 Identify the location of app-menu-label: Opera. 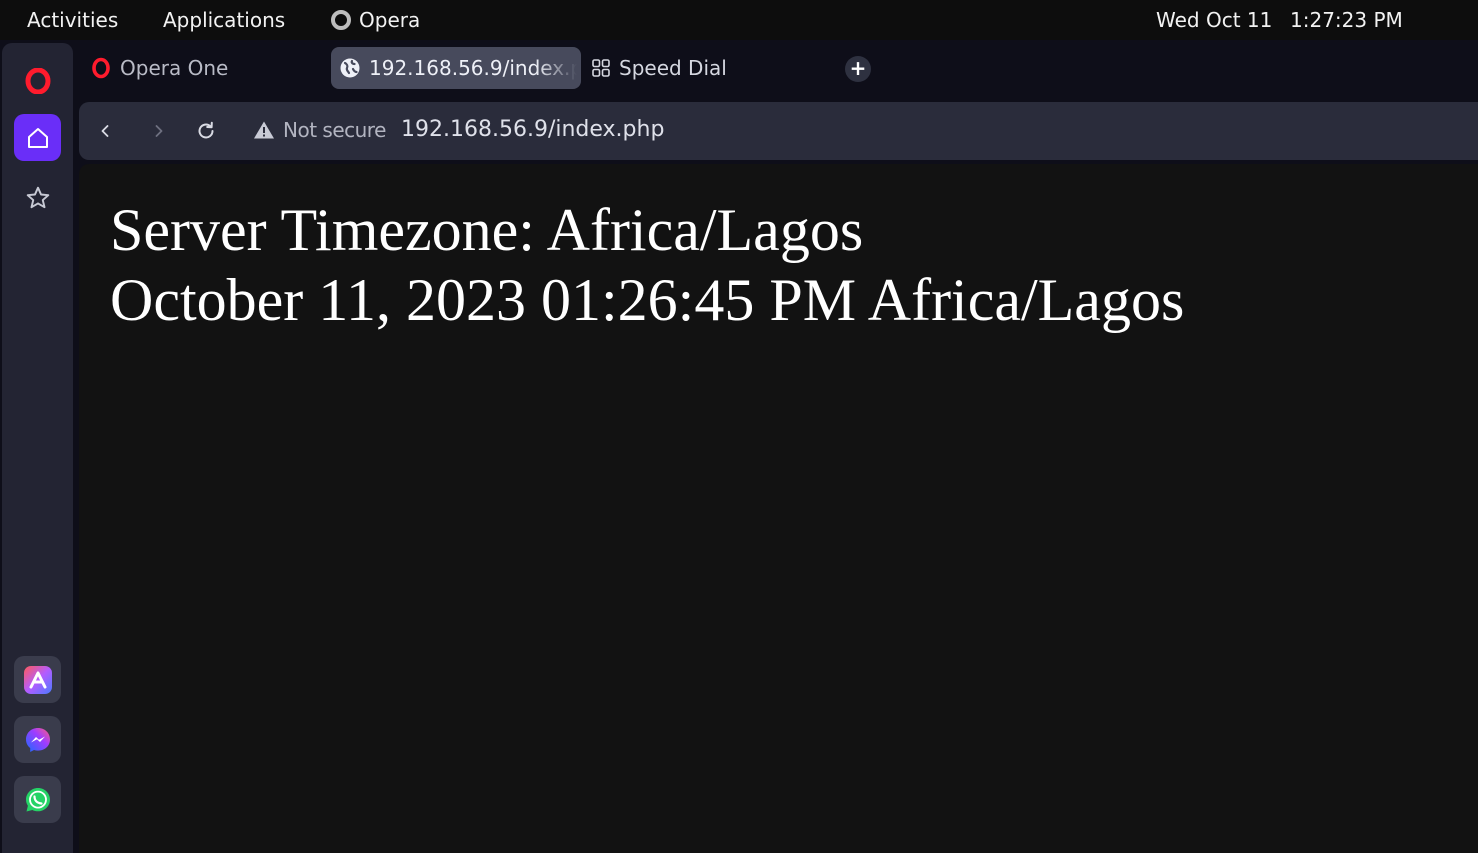
(390, 20).